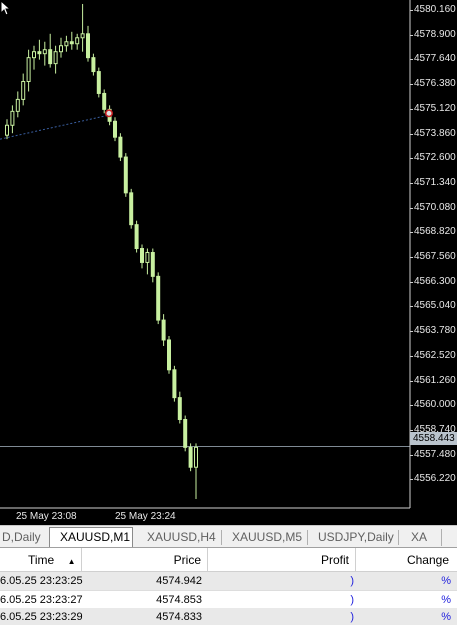 This screenshot has height=625, width=457. I want to click on cell-price: 4574.853, so click(179, 600).